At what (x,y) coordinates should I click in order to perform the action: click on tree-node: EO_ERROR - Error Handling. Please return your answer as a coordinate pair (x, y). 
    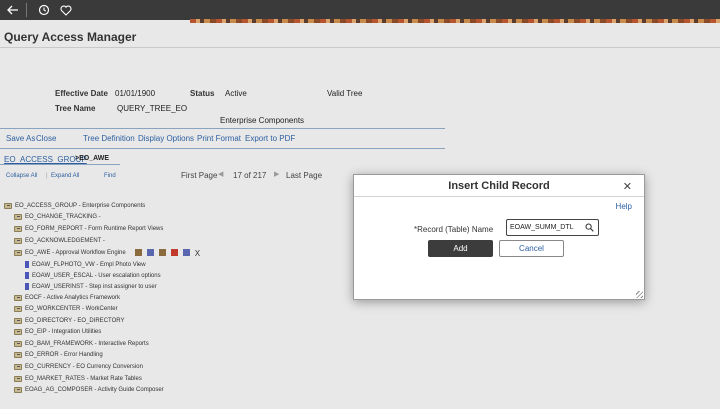
    Looking at the image, I should click on (58, 355).